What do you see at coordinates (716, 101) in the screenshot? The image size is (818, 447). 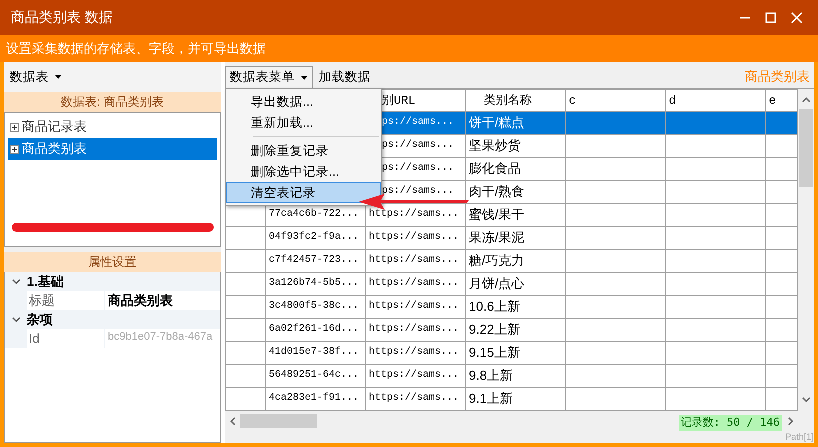 I see `column-header: d` at bounding box center [716, 101].